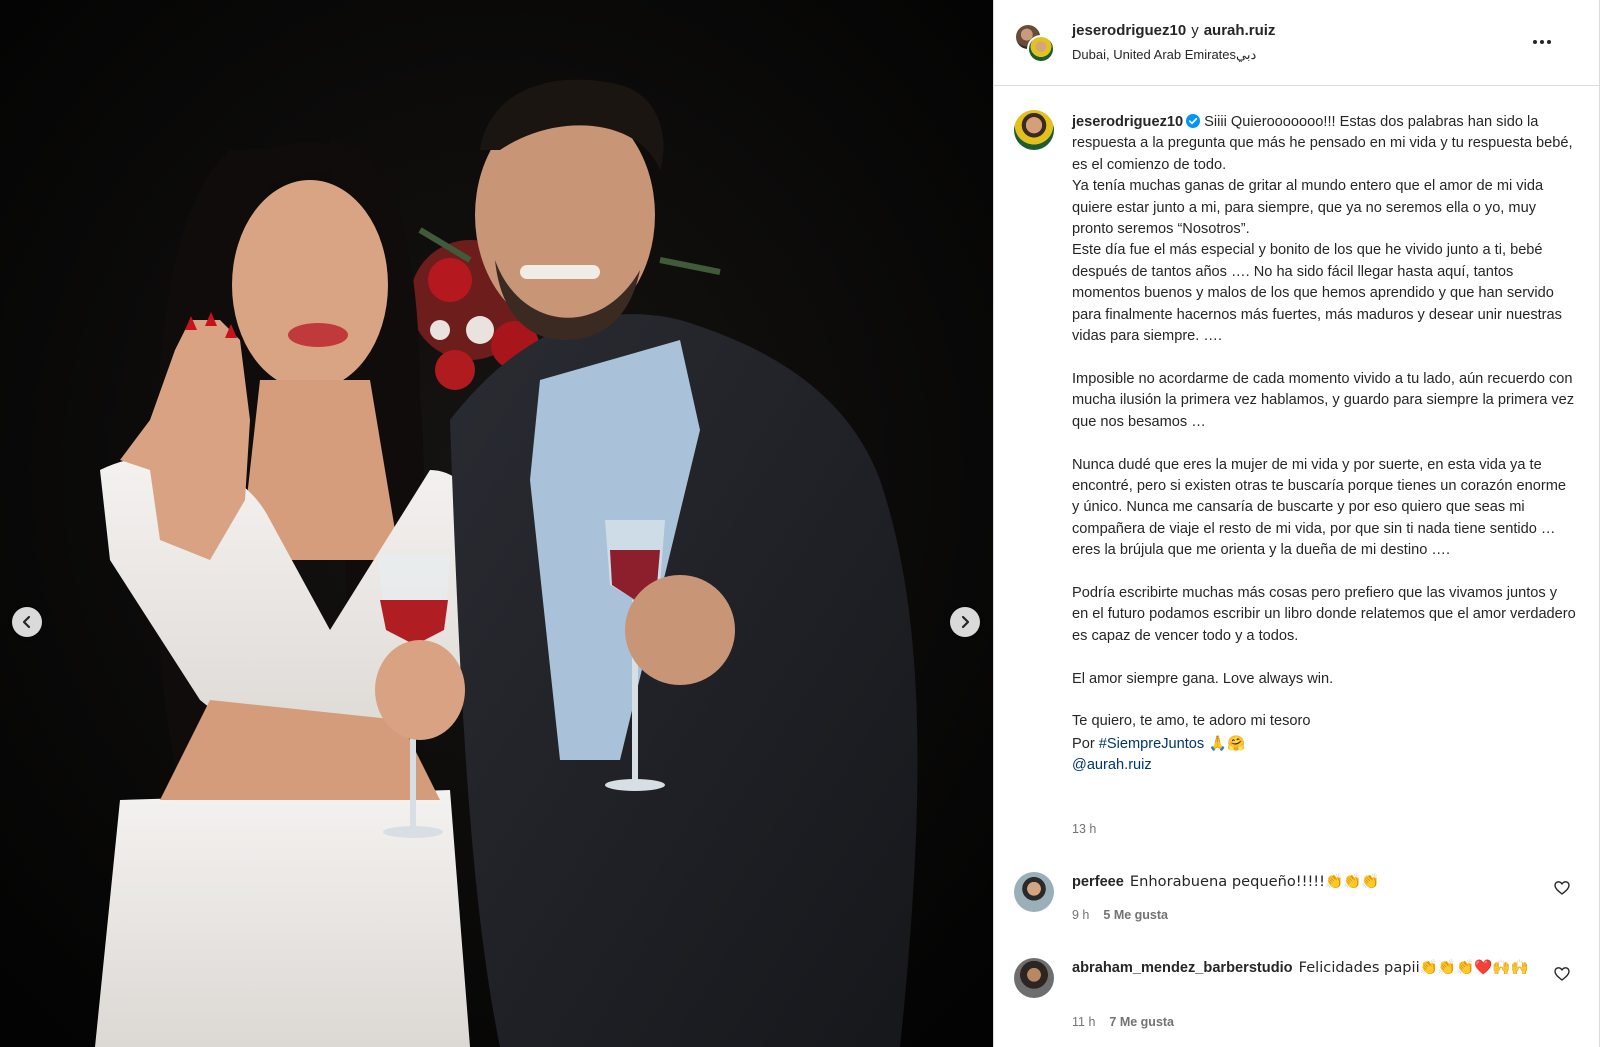 This screenshot has width=1600, height=1047. I want to click on collab-avatars, so click(1036, 44).